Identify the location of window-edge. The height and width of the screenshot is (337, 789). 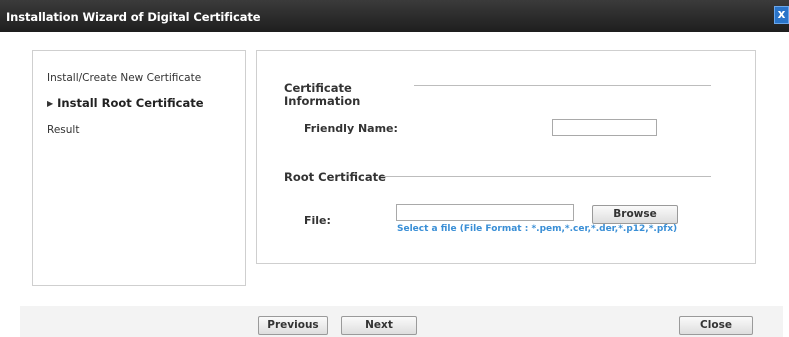
(786, 184).